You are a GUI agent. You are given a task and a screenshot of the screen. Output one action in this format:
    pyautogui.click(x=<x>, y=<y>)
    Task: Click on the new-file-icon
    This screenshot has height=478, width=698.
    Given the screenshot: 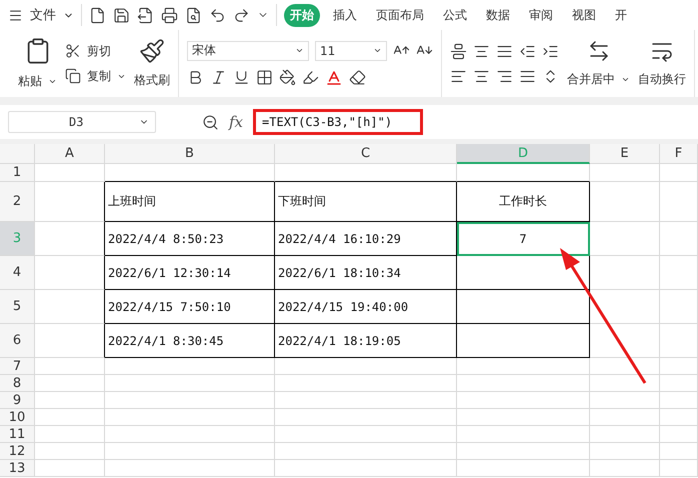 What is the action you would take?
    pyautogui.click(x=97, y=15)
    